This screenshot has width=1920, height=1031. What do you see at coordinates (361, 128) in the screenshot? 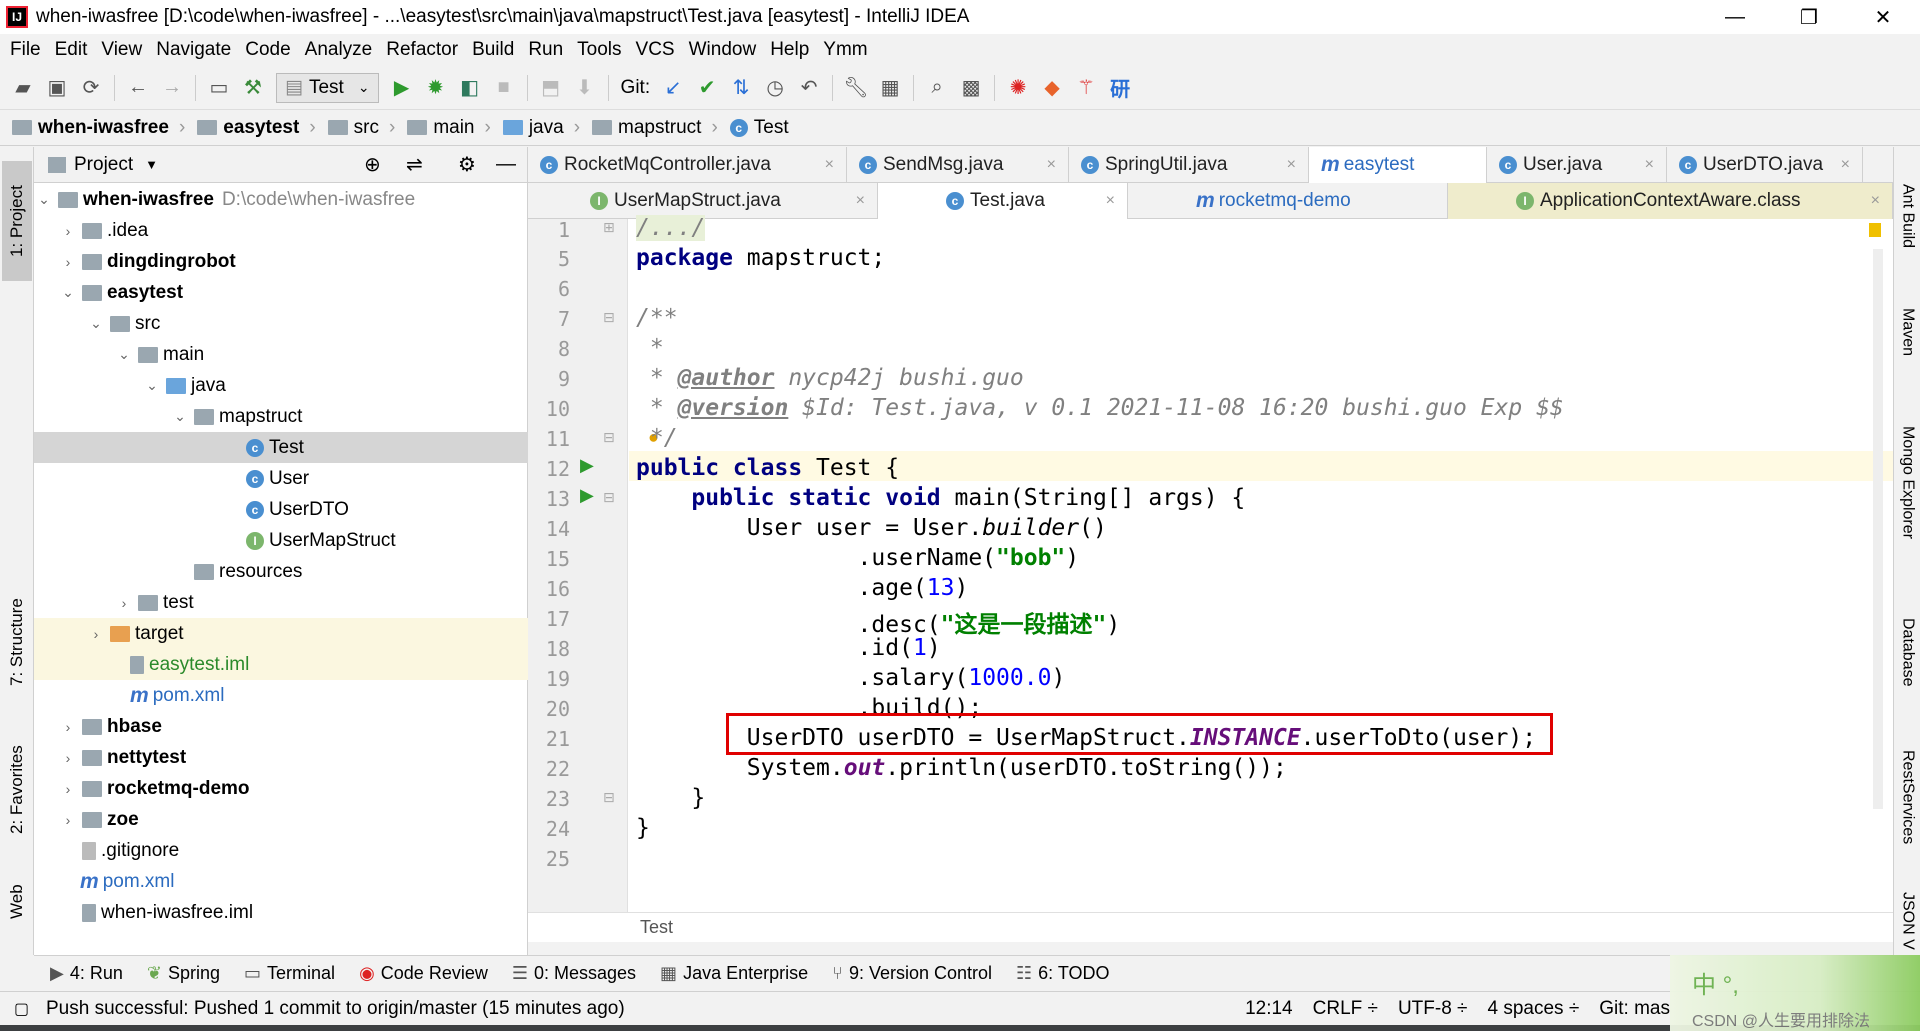
I see `crumb-src: src ›` at bounding box center [361, 128].